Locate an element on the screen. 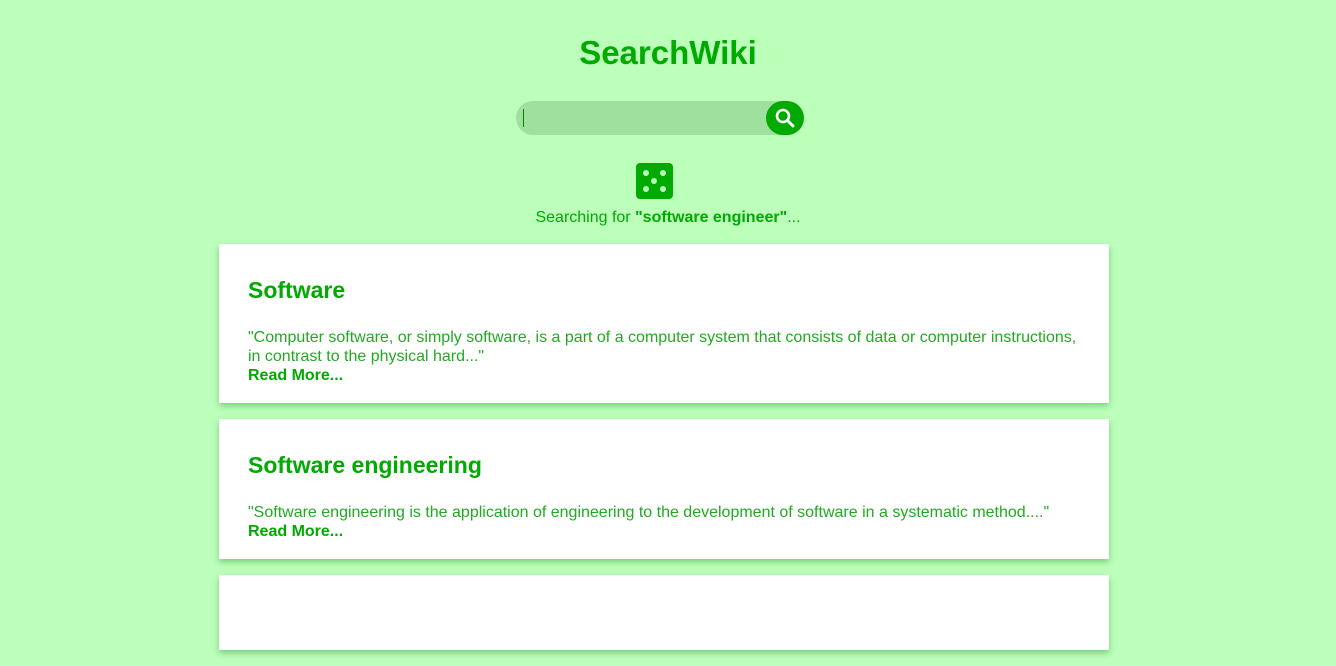 This screenshot has width=1336, height=666. text-caret is located at coordinates (523, 118).